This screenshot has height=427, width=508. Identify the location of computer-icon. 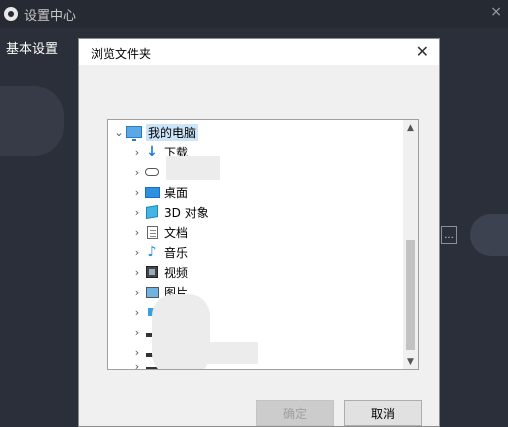
(134, 133).